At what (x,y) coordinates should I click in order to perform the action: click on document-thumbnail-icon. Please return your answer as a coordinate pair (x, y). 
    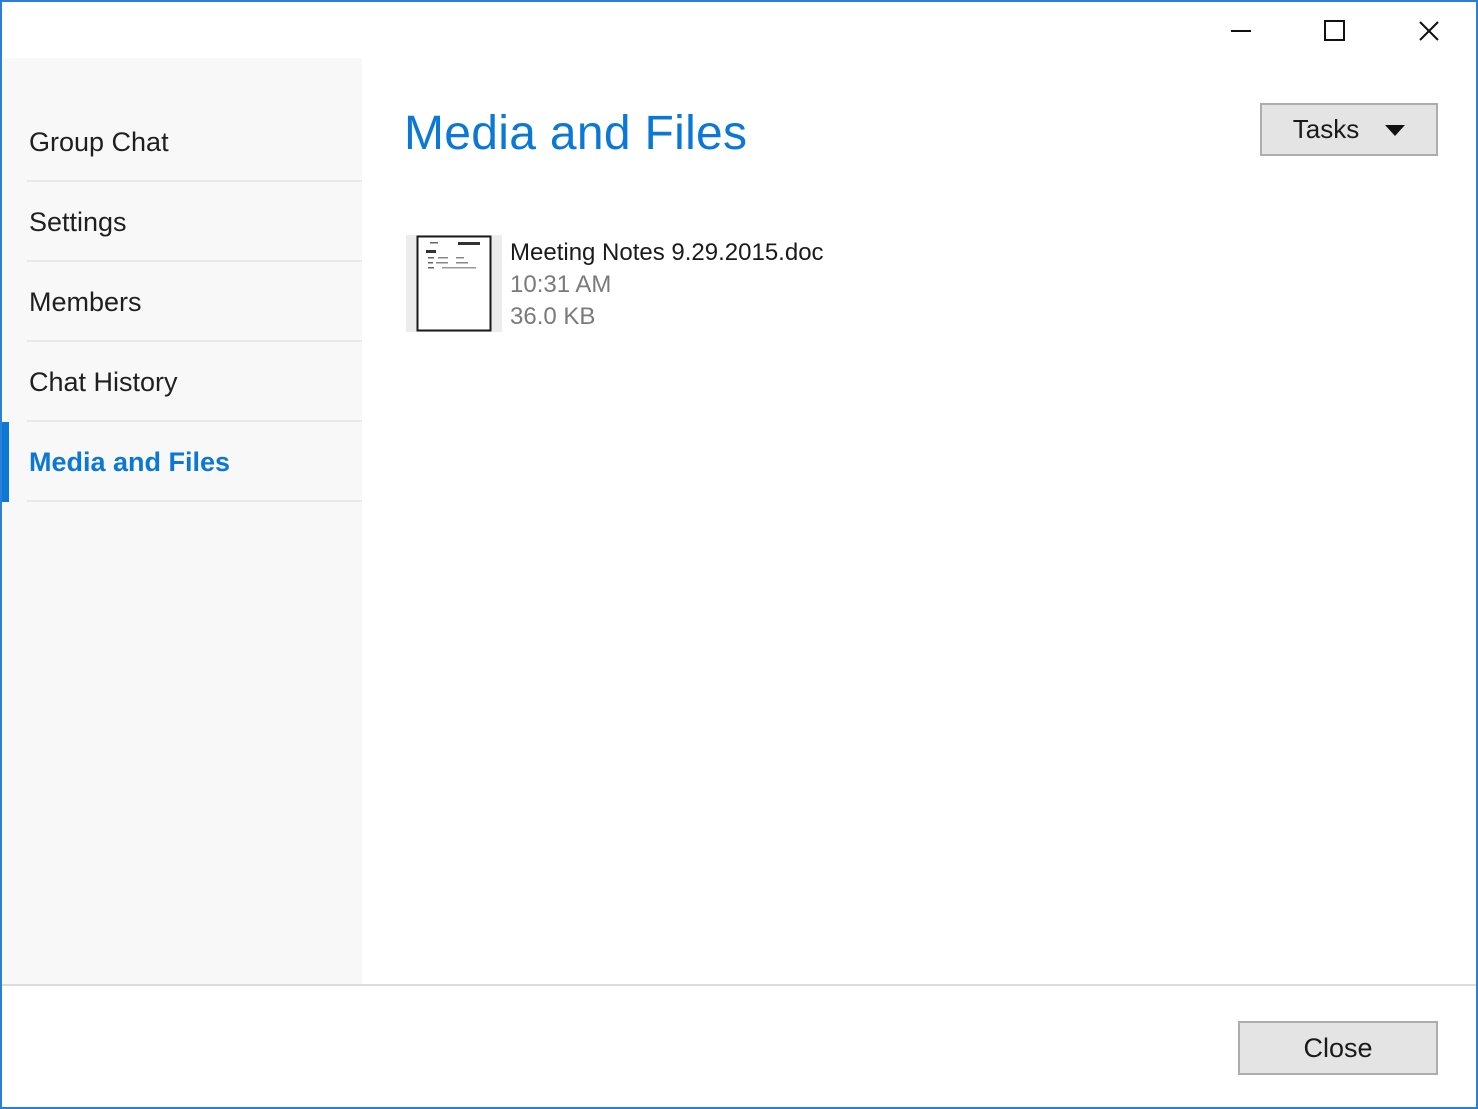
    Looking at the image, I should click on (454, 283).